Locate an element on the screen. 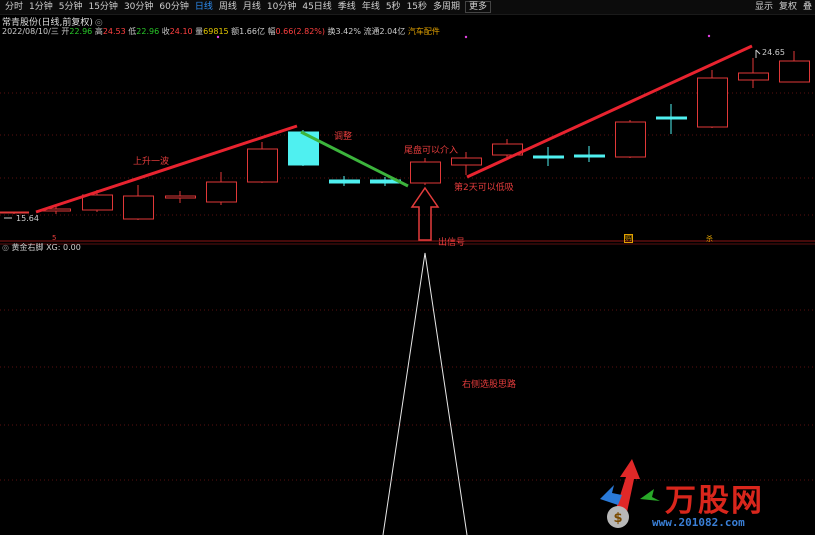 This screenshot has height=535, width=815. annotation-tail-entry: 尾盘可以介入 is located at coordinates (431, 151).